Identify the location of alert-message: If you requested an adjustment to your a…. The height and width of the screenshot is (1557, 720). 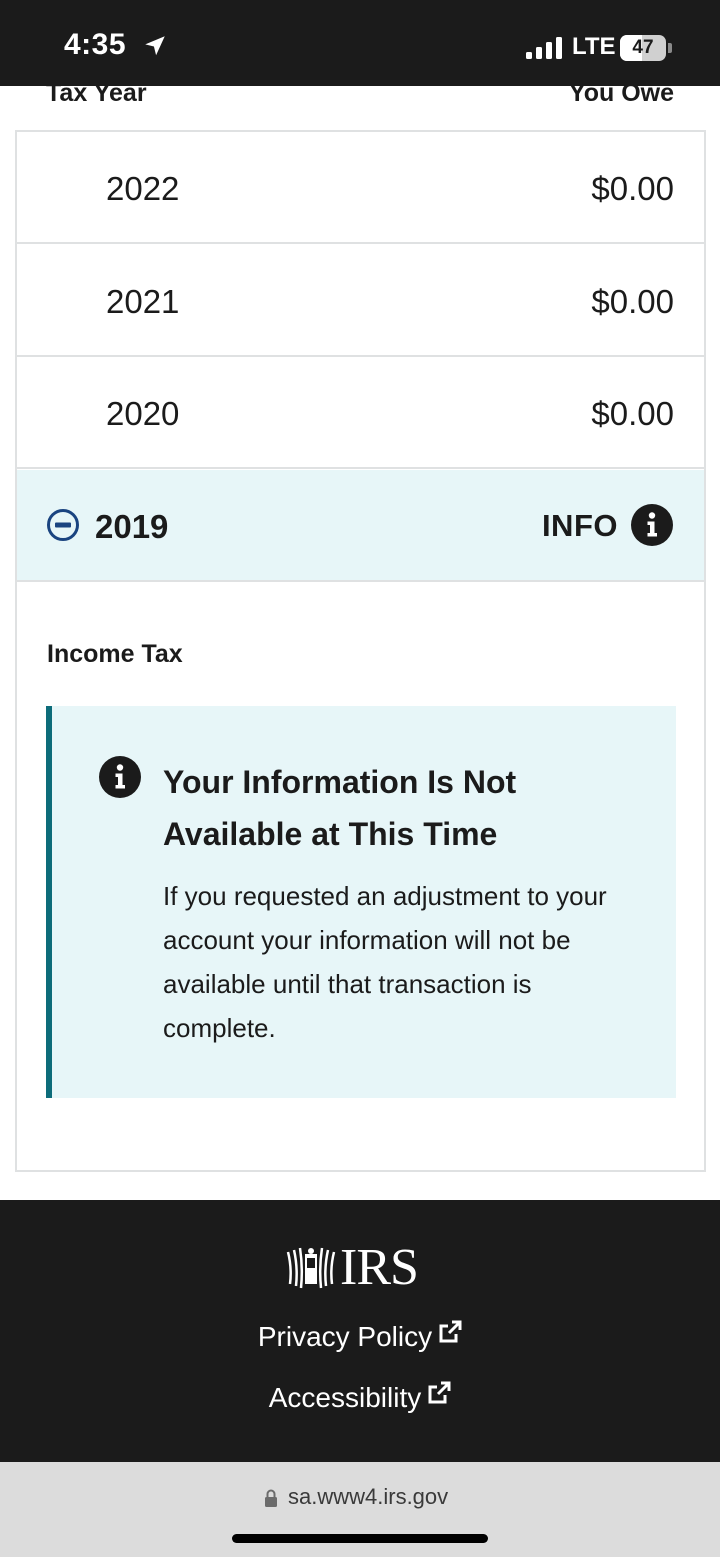
(385, 962).